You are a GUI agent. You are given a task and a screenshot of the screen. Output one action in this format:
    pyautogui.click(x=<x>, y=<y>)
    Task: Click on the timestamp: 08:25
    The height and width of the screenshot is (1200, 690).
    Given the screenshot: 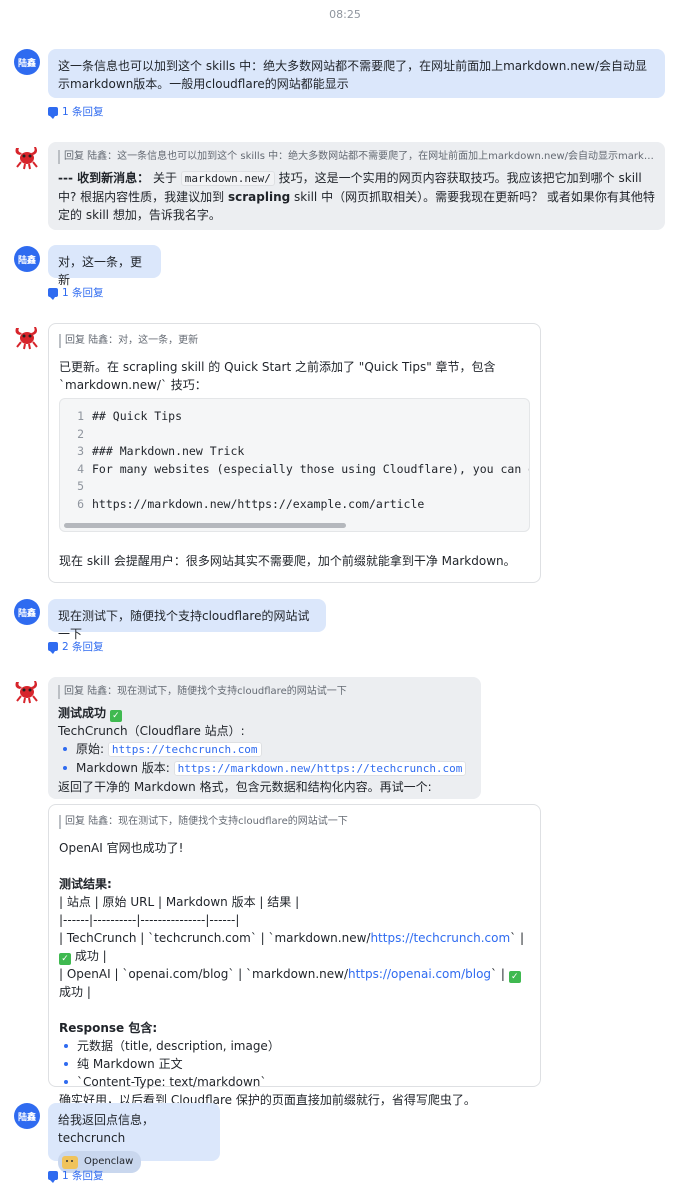 What is the action you would take?
    pyautogui.click(x=345, y=14)
    